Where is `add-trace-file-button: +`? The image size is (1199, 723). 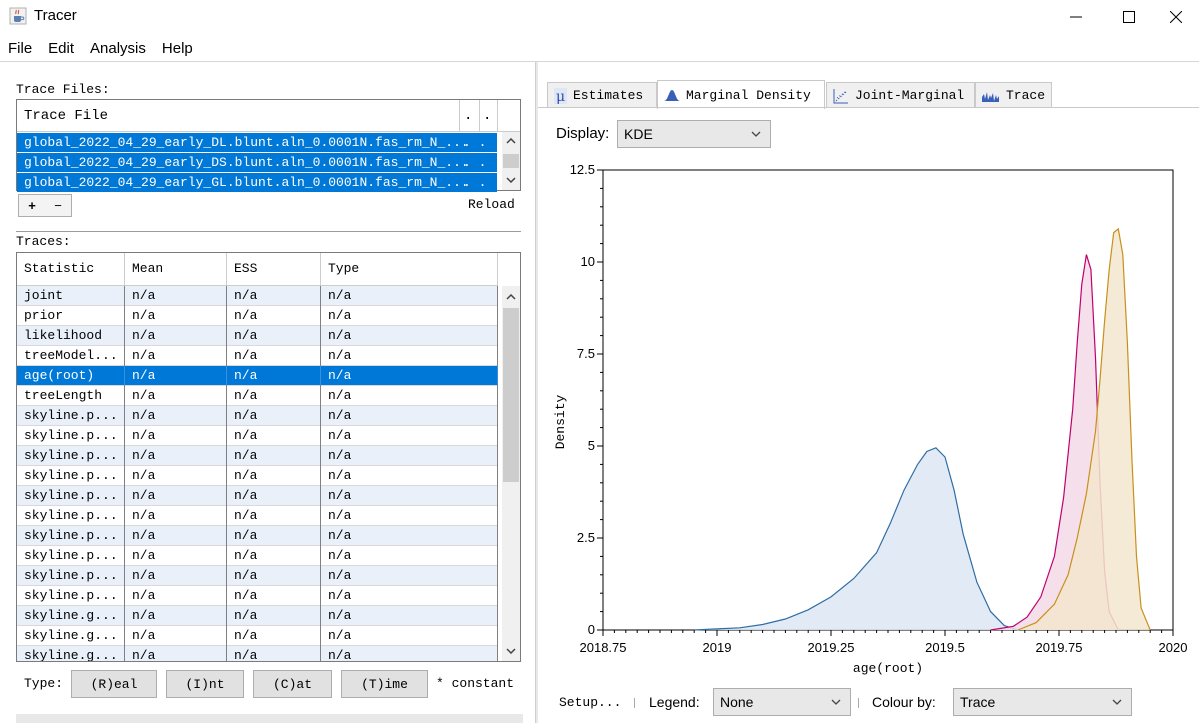
add-trace-file-button: + is located at coordinates (32, 205).